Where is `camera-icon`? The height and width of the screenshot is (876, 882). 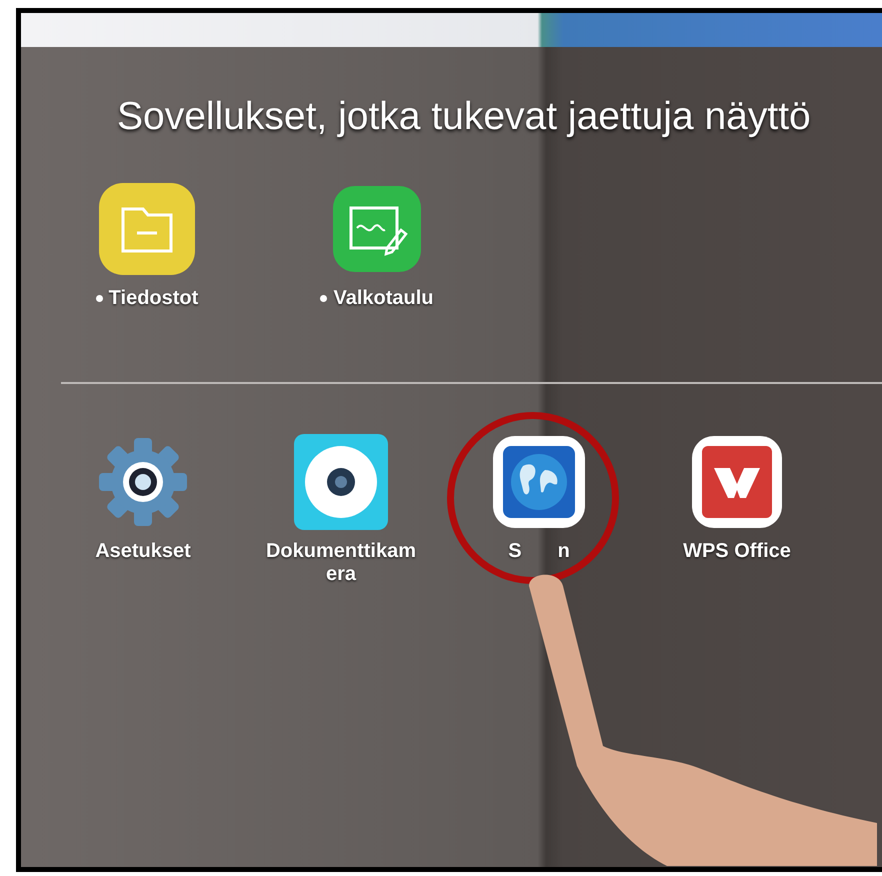 camera-icon is located at coordinates (341, 482).